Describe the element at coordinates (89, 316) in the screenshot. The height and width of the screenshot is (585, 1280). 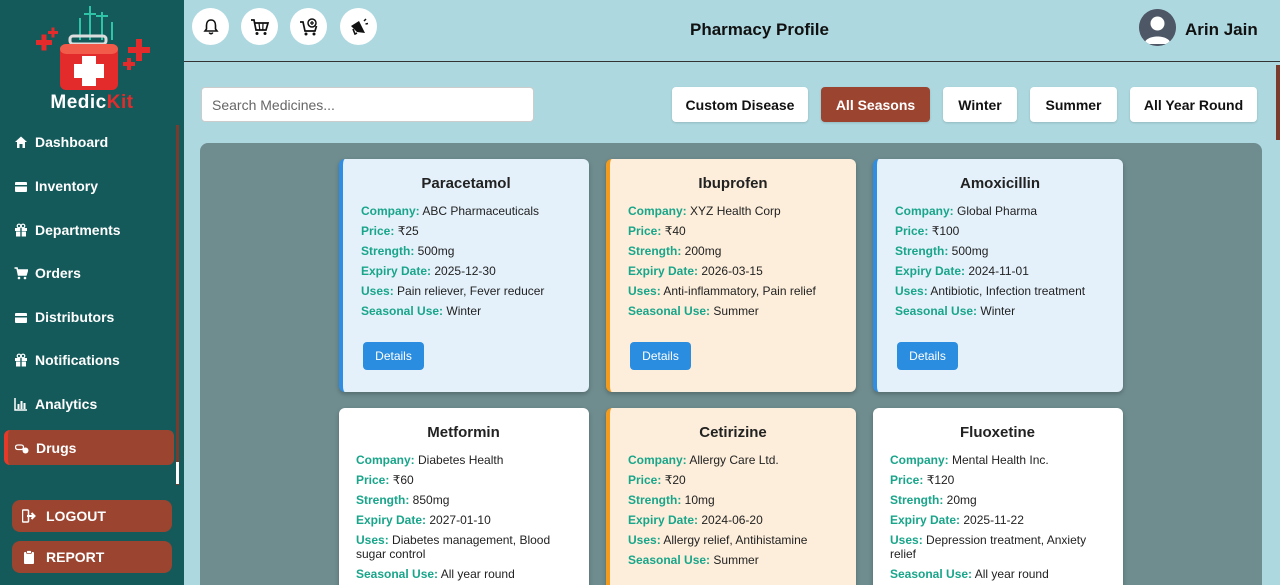
I see `sidebar-item-distributors: Distributors` at that location.